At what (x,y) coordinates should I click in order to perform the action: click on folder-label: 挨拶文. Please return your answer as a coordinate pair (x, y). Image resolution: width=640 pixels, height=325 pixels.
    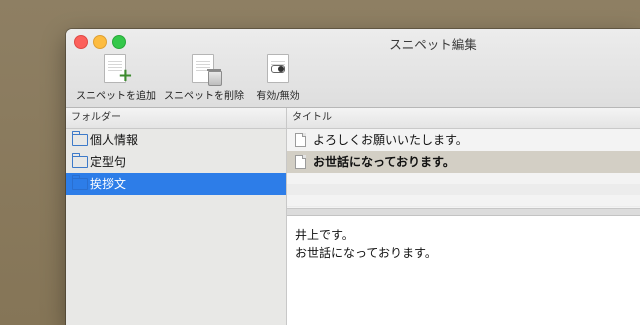
    Looking at the image, I should click on (108, 184).